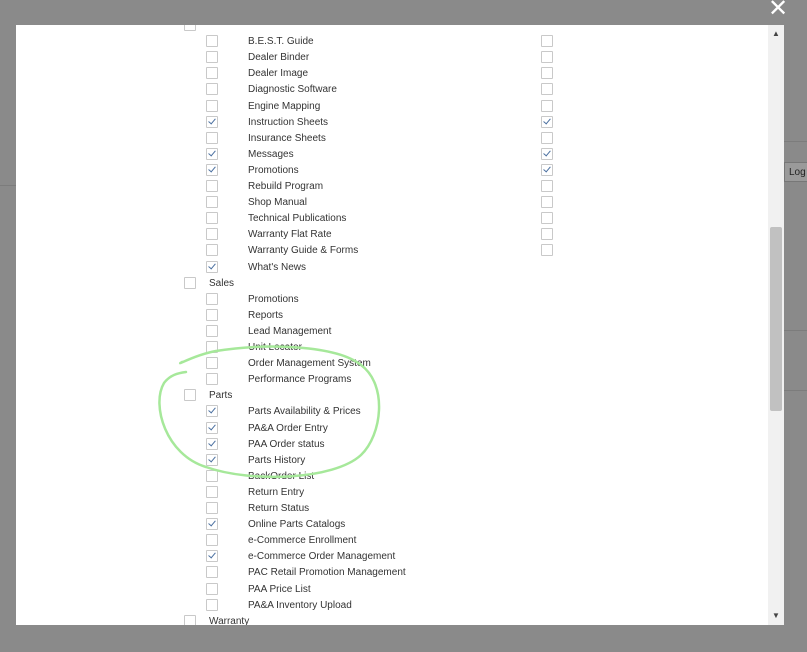 The width and height of the screenshot is (807, 652). What do you see at coordinates (392, 525) in the screenshot?
I see `permission-row: Online Parts Catalogs` at bounding box center [392, 525].